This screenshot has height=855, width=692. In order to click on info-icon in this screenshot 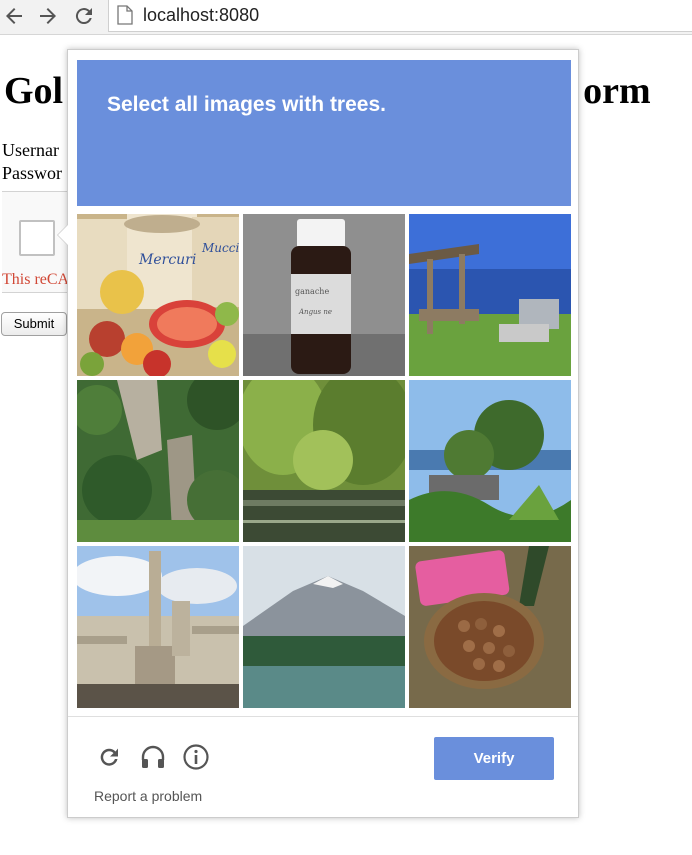, I will do `click(196, 757)`.